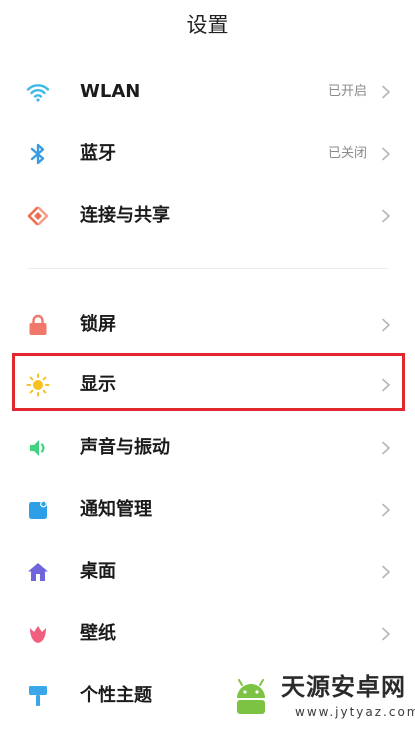 The height and width of the screenshot is (730, 415). I want to click on settings-item-display: 显示, so click(207, 385).